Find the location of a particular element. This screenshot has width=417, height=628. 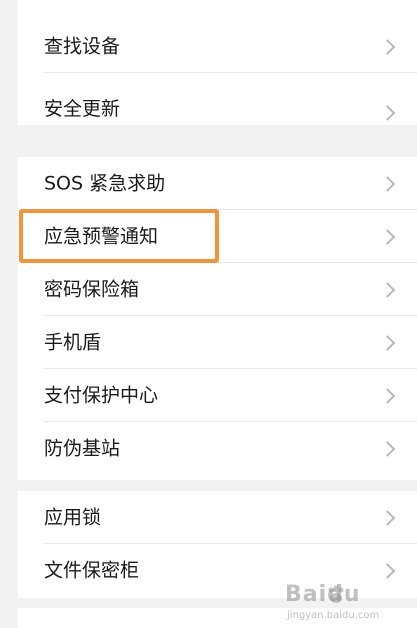

settings-item-payment-protection: 支付保护中心 is located at coordinates (217, 395).